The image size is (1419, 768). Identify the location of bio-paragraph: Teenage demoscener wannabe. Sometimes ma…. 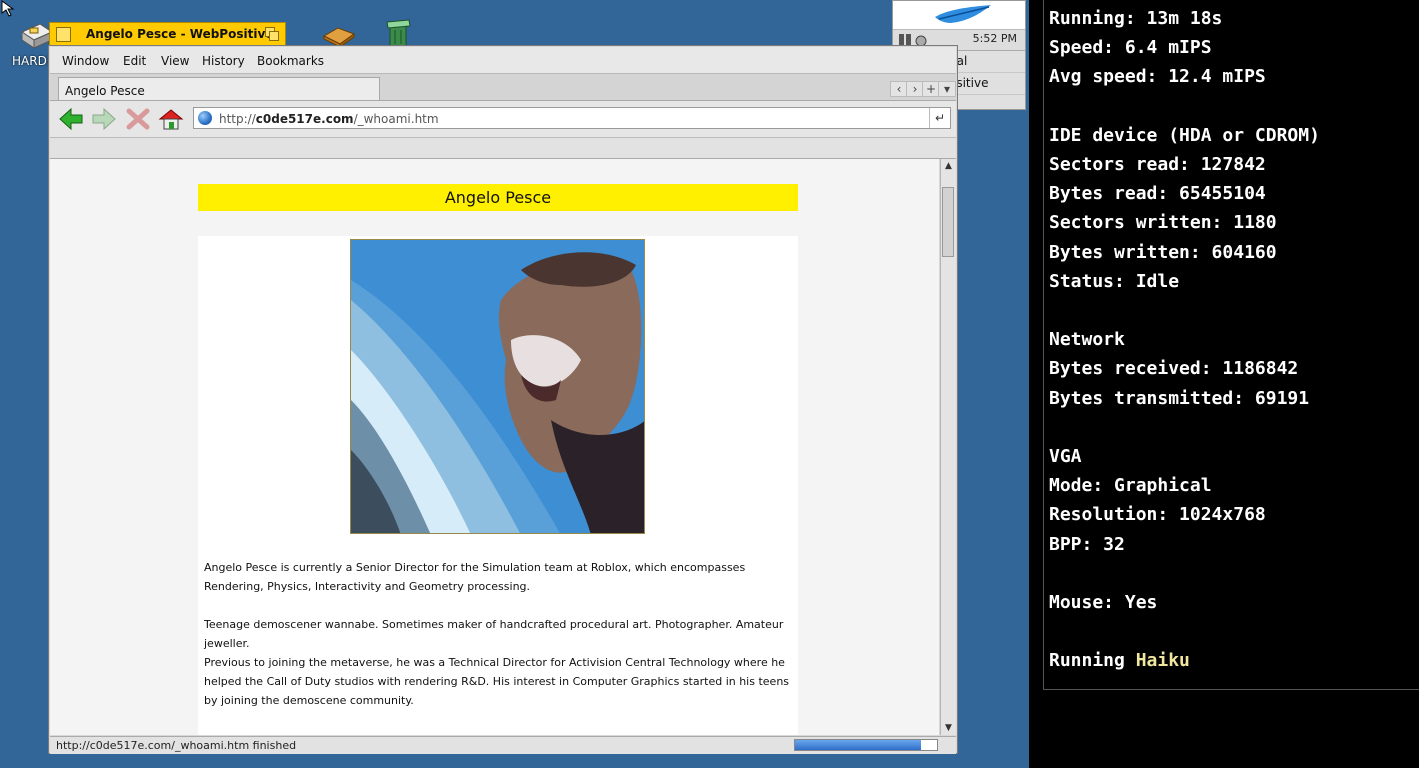
(494, 634).